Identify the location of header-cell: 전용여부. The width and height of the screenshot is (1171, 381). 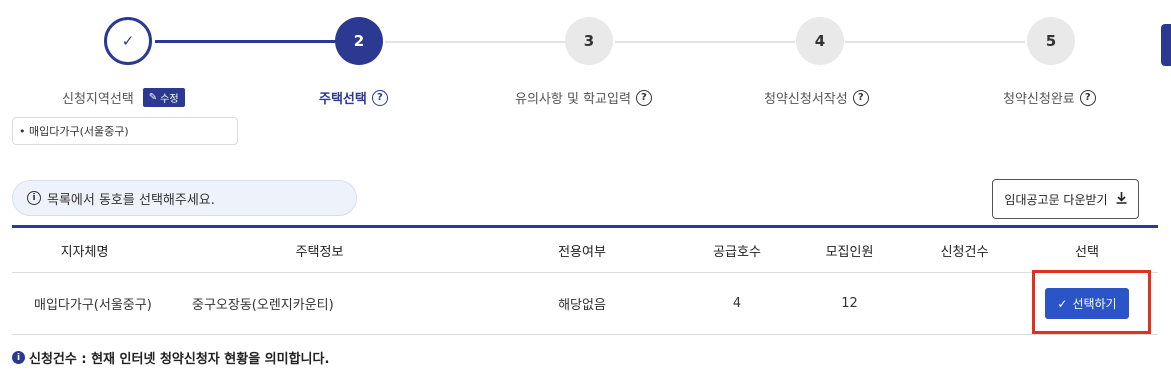
(582, 252).